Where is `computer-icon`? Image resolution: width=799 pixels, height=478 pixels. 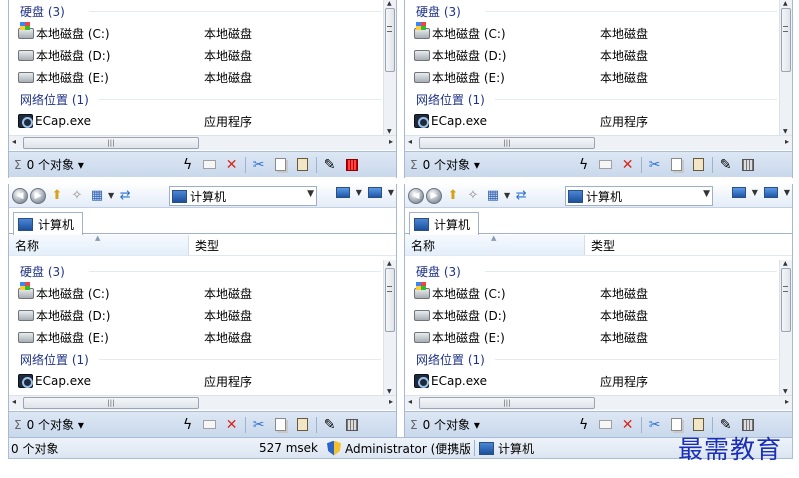 computer-icon is located at coordinates (25, 224).